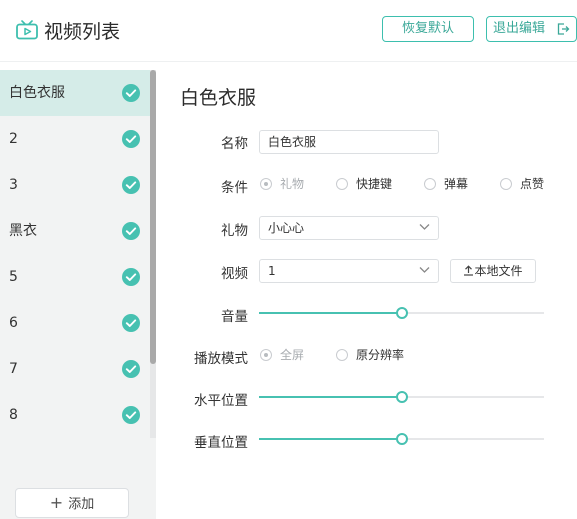  I want to click on horizontal-position-slider, so click(401, 397).